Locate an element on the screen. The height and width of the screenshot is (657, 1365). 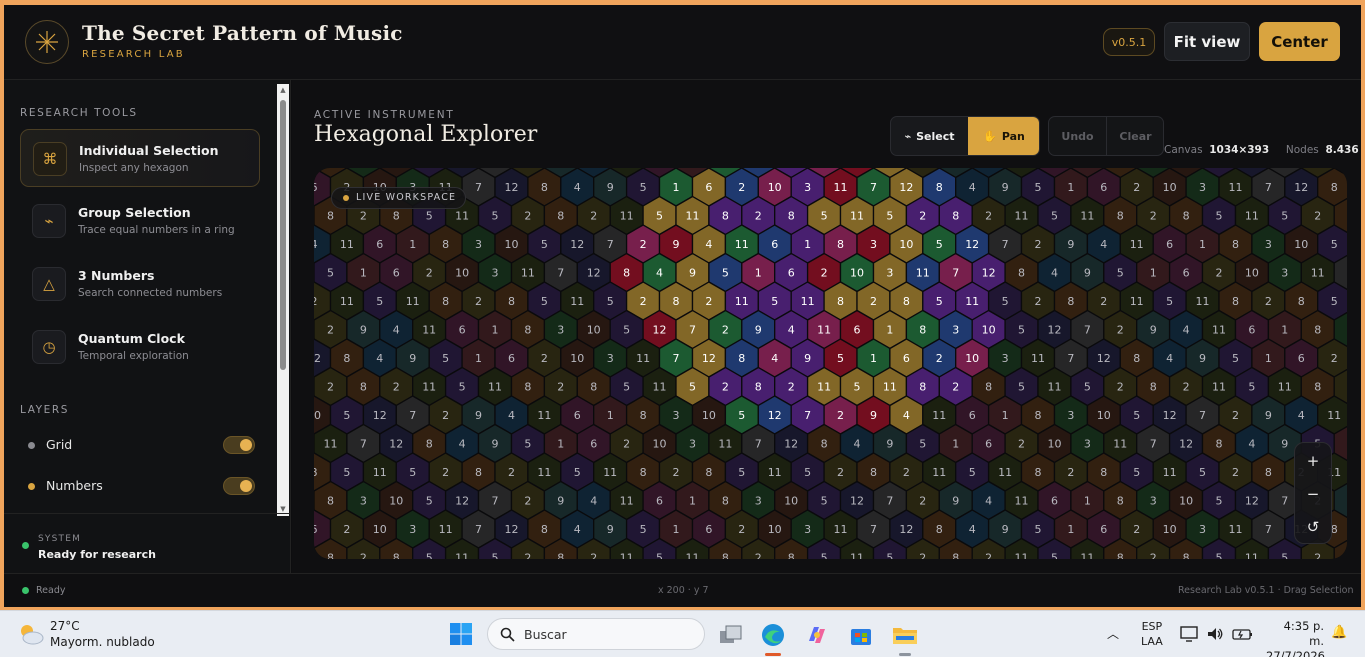
notification-bell-icon: 🔔 is located at coordinates (1339, 632).